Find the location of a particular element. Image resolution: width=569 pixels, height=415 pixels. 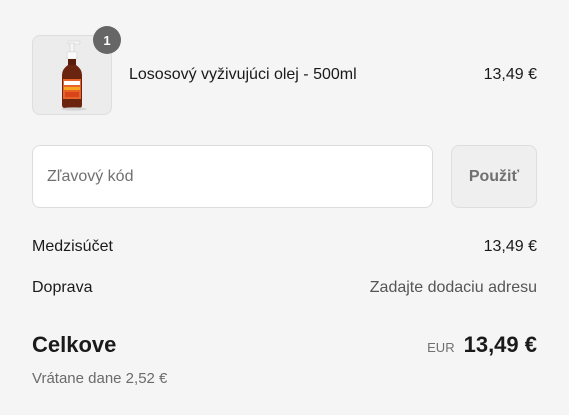

apply-discount-button: Použiť is located at coordinates (494, 176).